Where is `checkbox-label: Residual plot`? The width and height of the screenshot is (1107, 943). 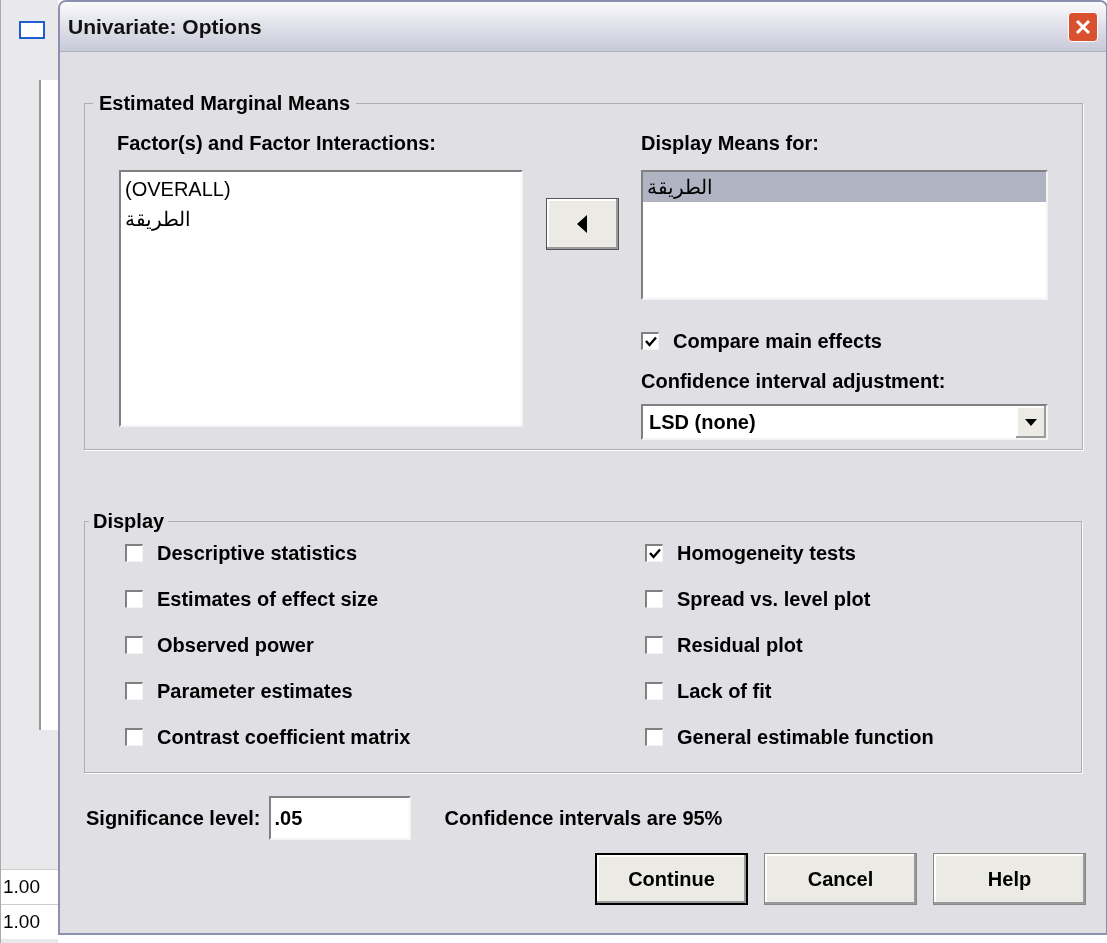
checkbox-label: Residual plot is located at coordinates (740, 645).